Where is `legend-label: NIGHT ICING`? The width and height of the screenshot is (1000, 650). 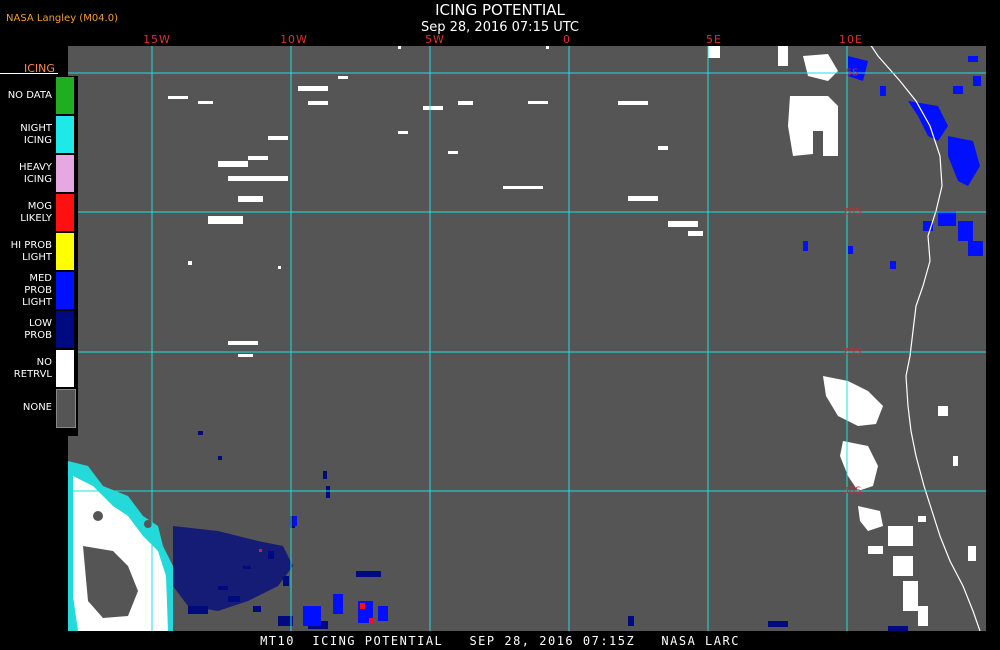
legend-label: NIGHT ICING is located at coordinates (36, 134).